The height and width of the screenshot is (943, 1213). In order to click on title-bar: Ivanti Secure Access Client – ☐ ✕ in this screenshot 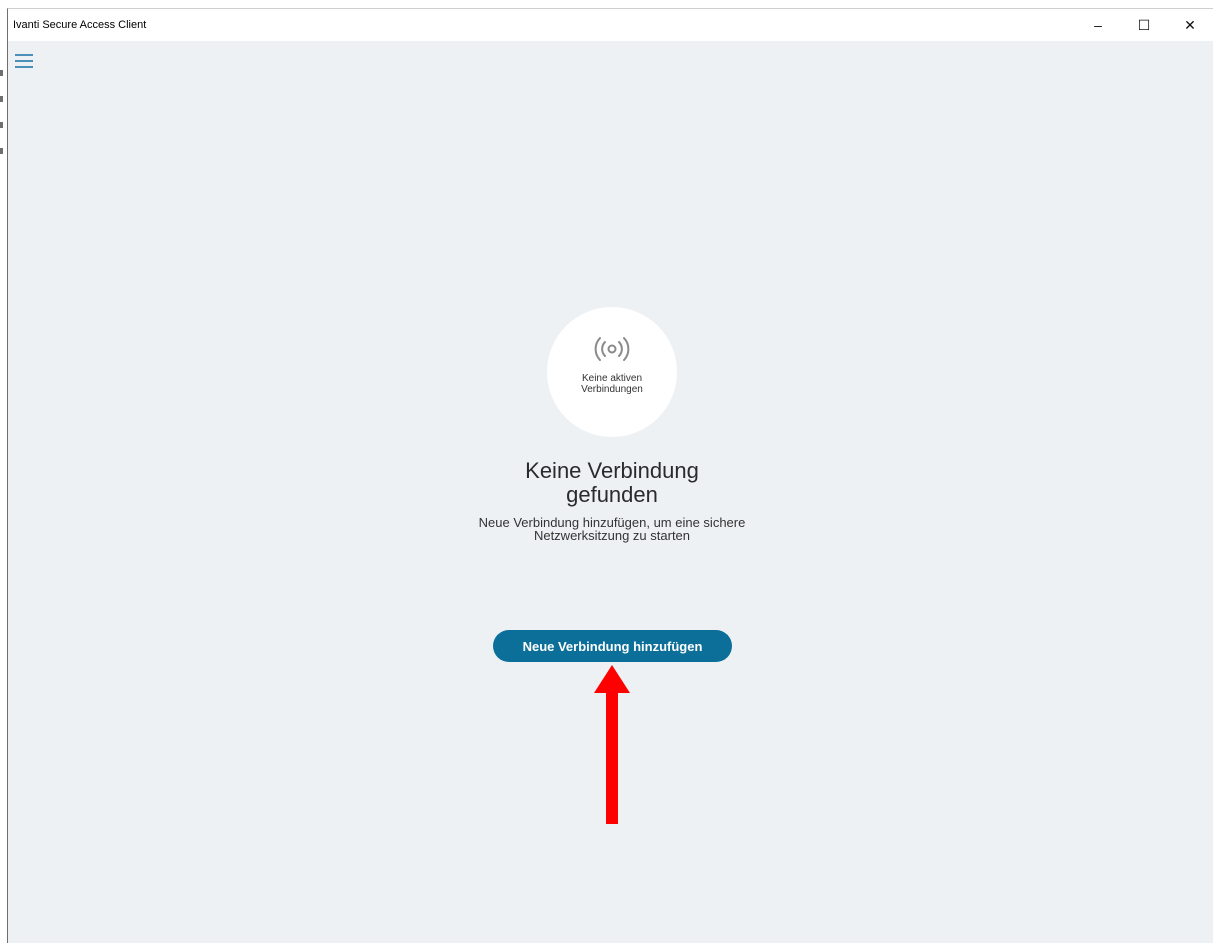, I will do `click(610, 25)`.